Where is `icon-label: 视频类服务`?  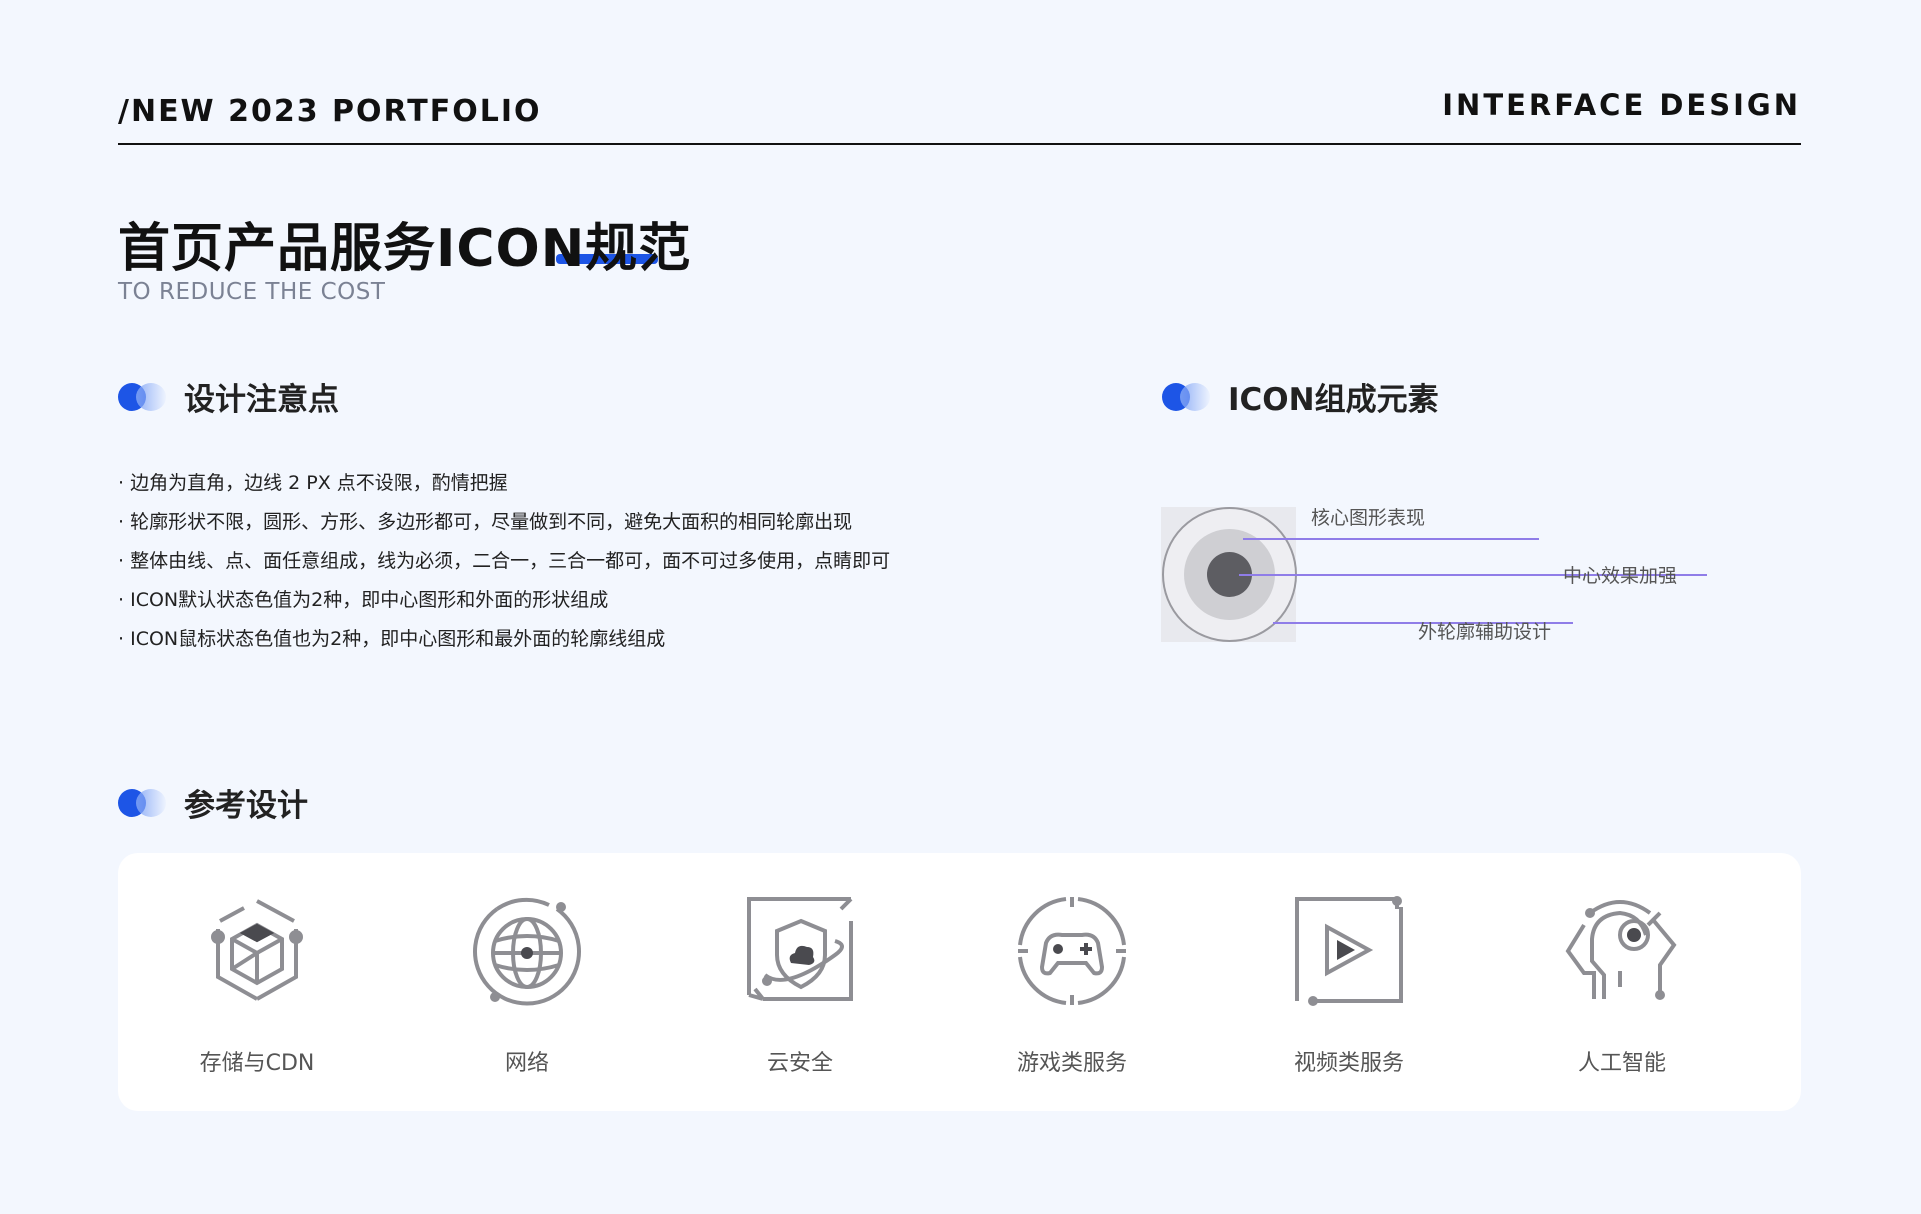 icon-label: 视频类服务 is located at coordinates (1348, 1063).